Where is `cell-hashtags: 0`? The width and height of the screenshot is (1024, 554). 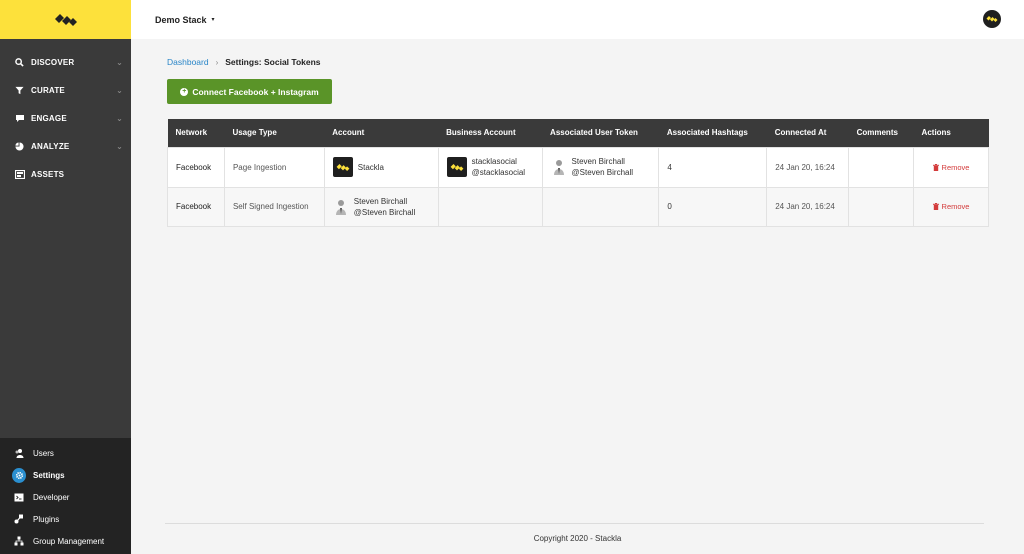 cell-hashtags: 0 is located at coordinates (713, 206).